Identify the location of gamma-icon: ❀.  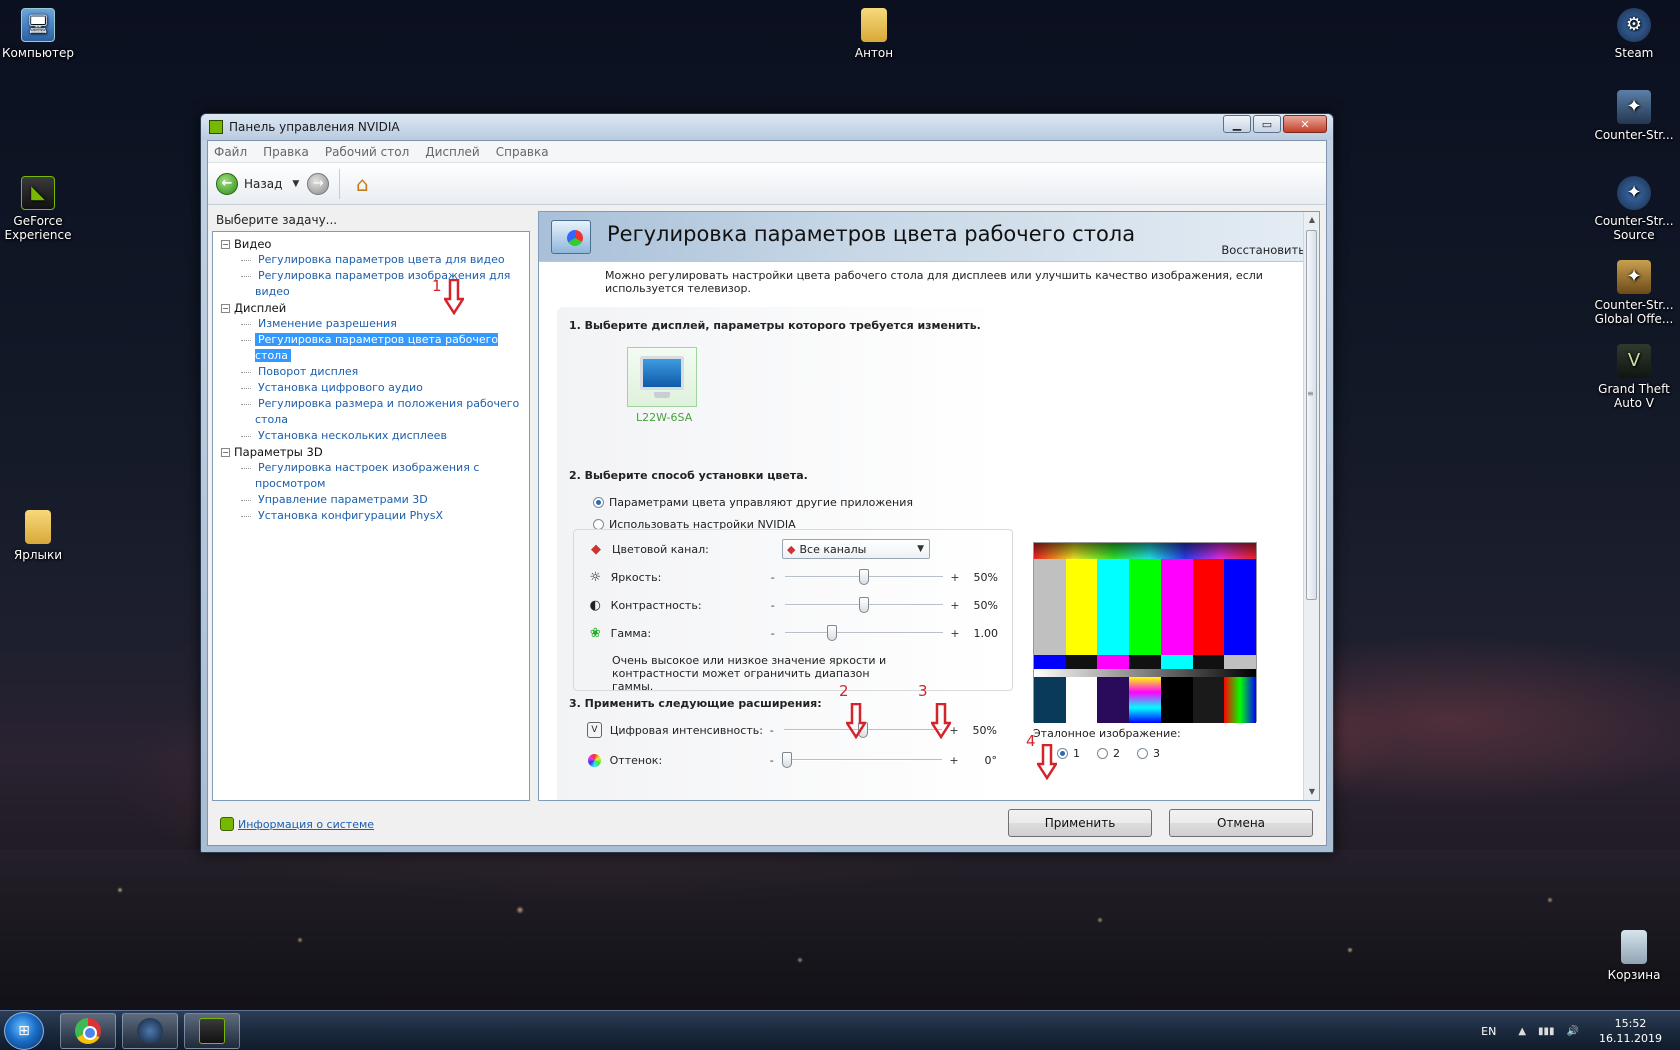
(595, 633).